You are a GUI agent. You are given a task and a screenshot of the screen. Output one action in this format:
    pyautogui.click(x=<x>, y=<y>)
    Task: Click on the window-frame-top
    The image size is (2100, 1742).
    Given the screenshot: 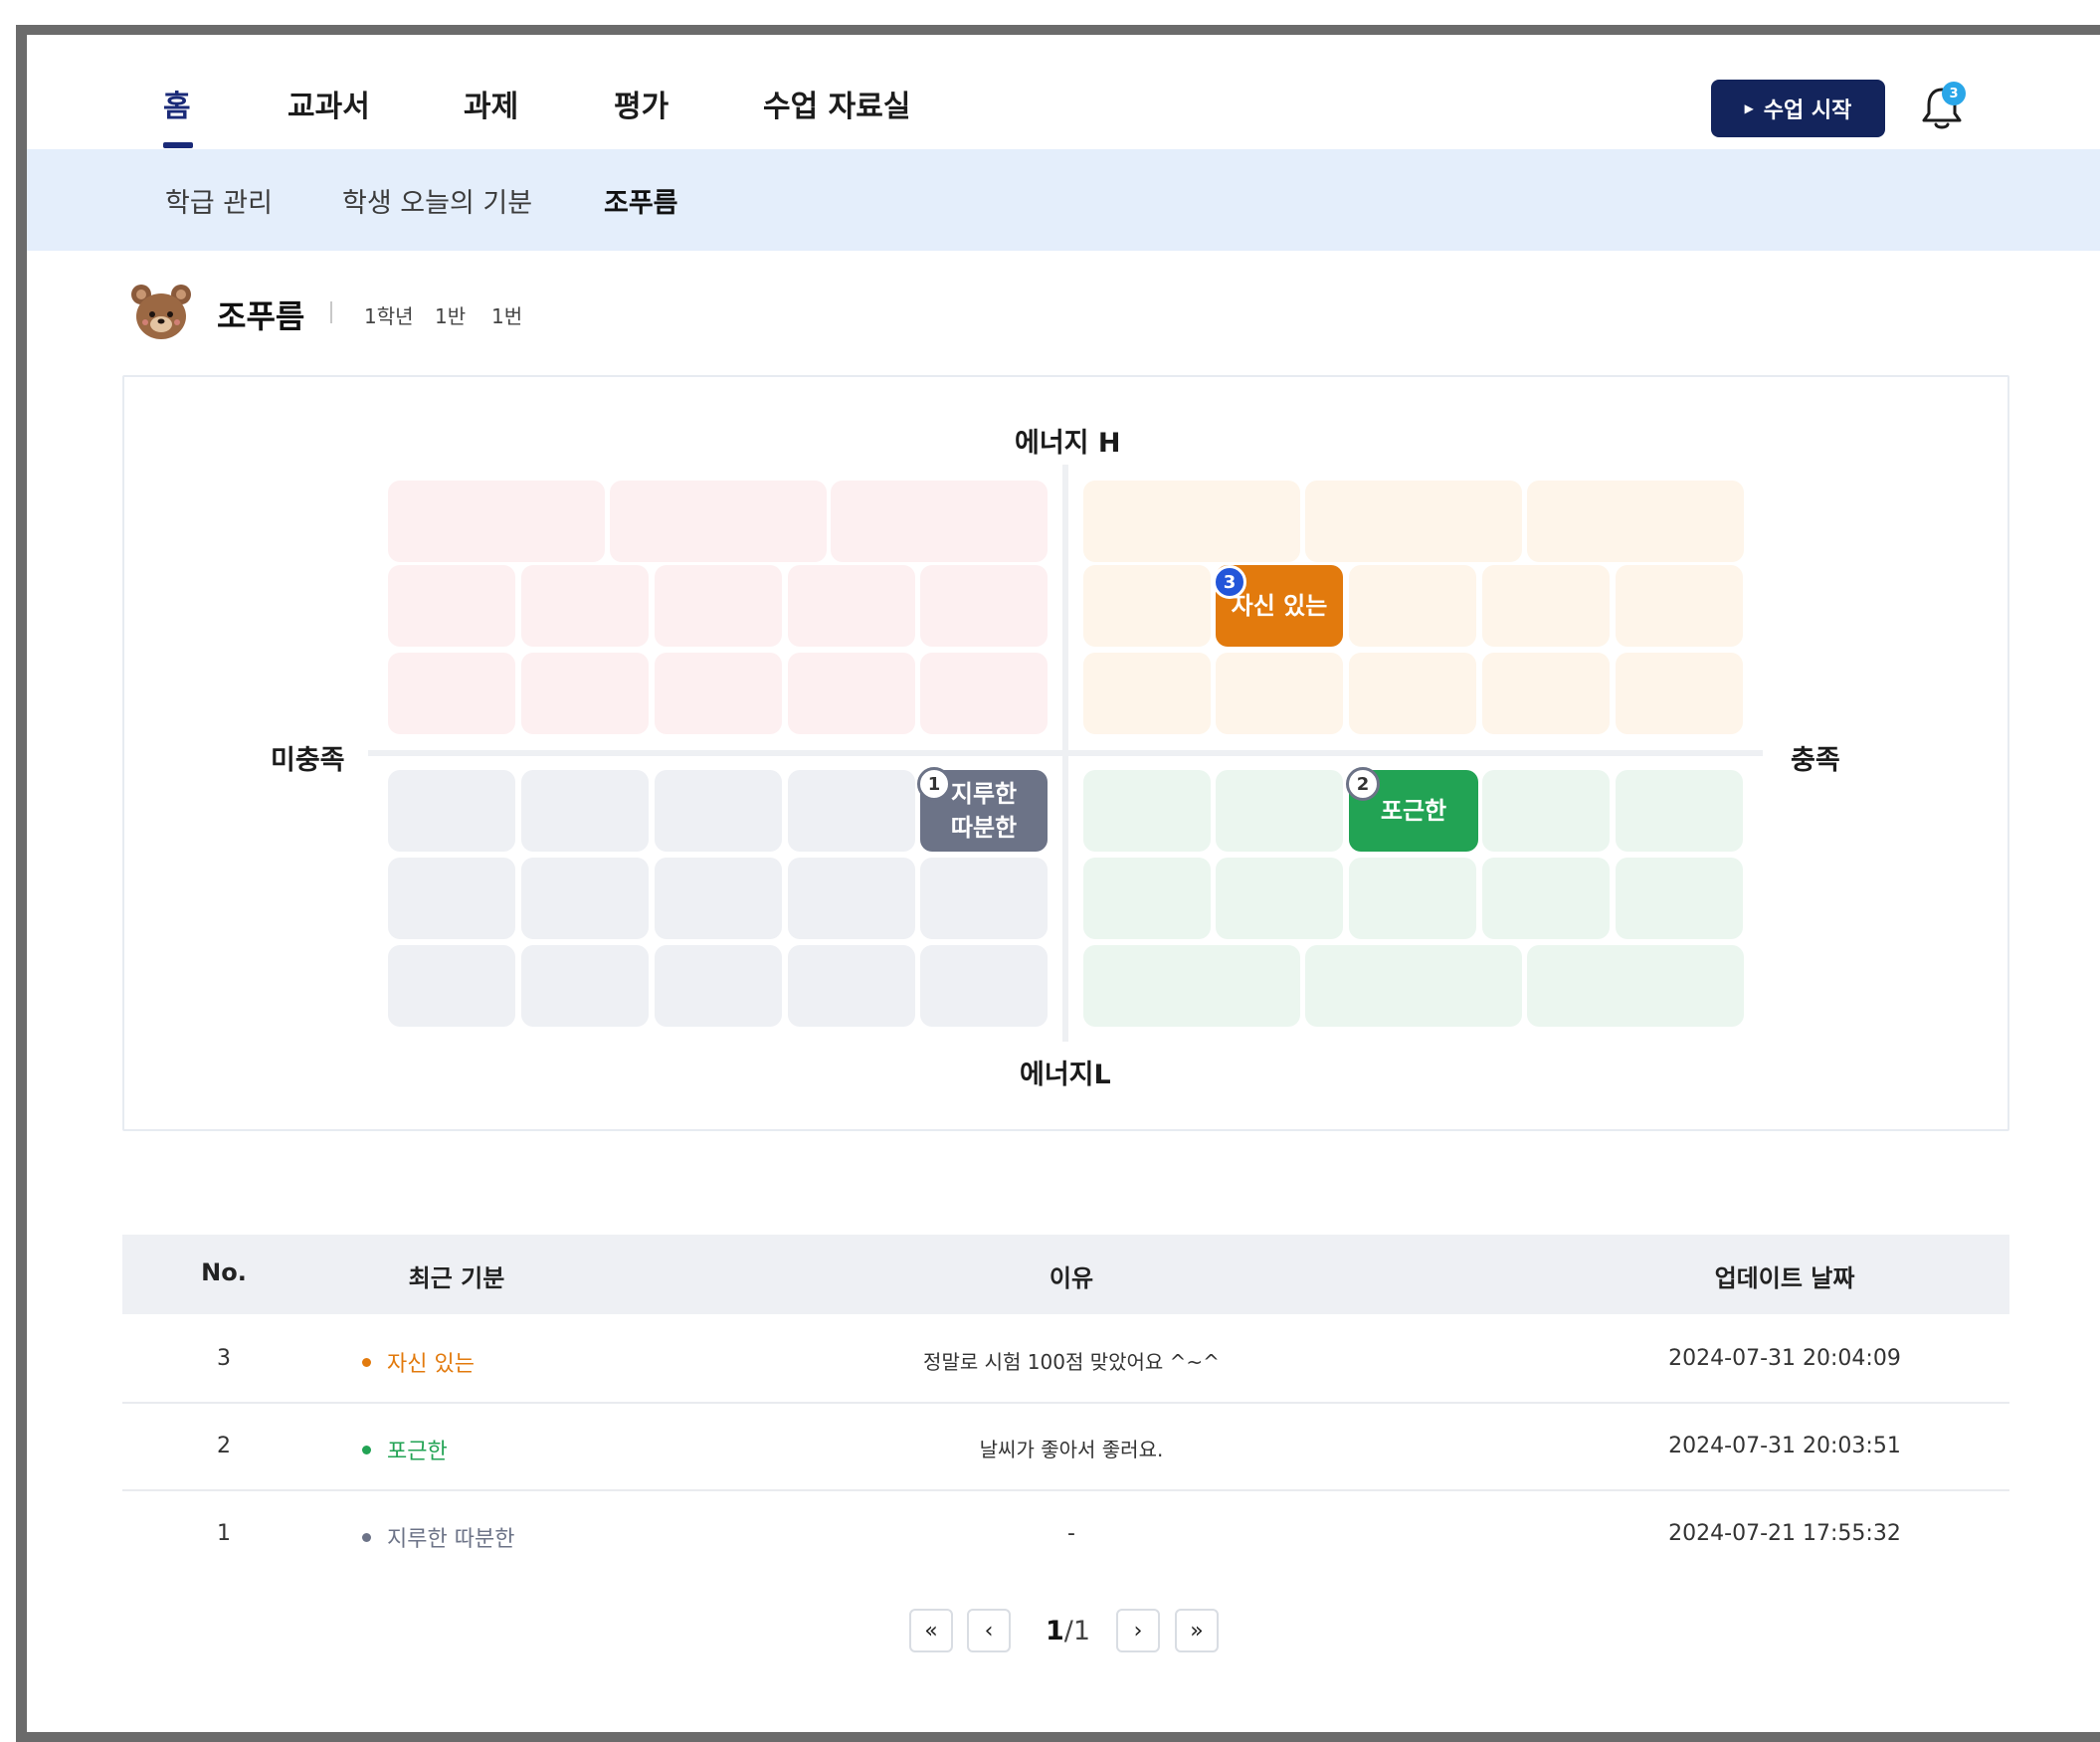 What is the action you would take?
    pyautogui.click(x=1058, y=30)
    